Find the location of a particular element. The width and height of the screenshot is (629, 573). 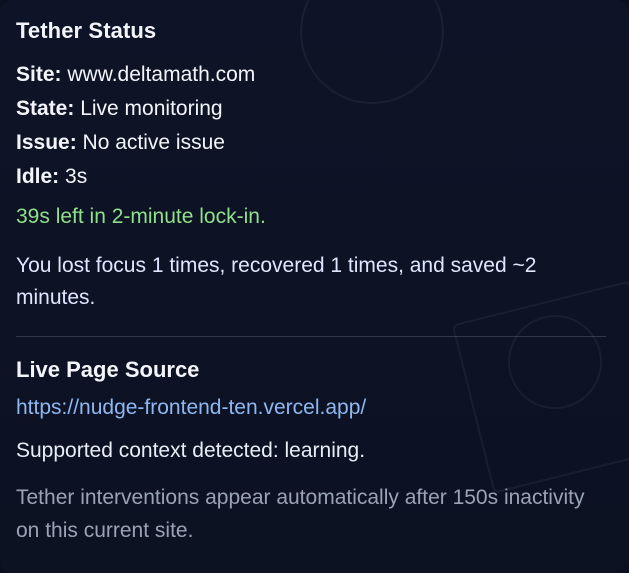

live-source-title: Live Page Source is located at coordinates (108, 369).